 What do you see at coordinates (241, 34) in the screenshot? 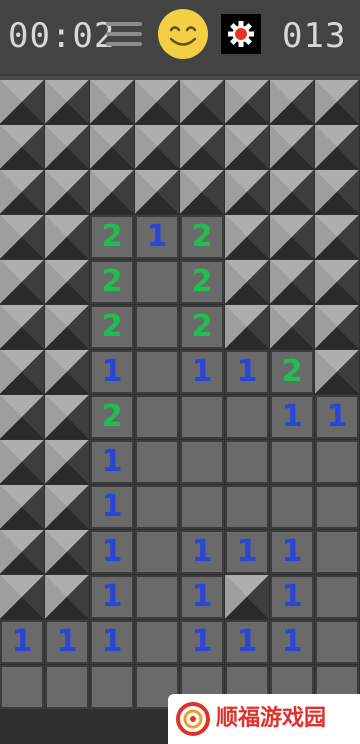
I see `gear-icon` at bounding box center [241, 34].